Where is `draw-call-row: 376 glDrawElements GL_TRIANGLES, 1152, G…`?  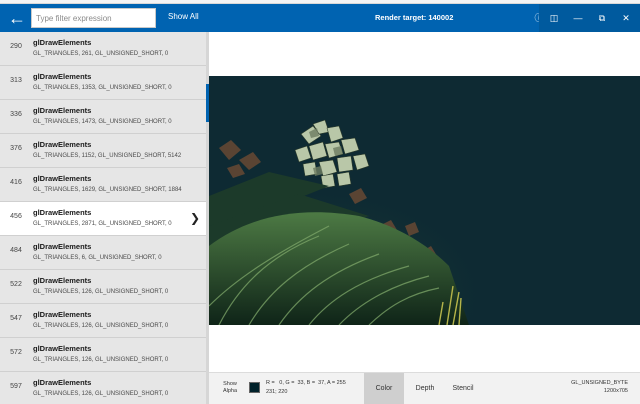 draw-call-row: 376 glDrawElements GL_TRIANGLES, 1152, G… is located at coordinates (103, 151).